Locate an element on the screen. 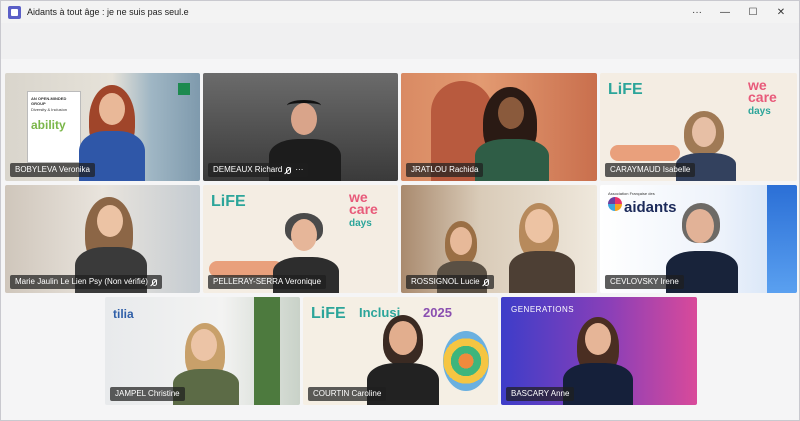 This screenshot has width=800, height=421. video-tile-7: ROSSIGNOL Lucie is located at coordinates (499, 239).